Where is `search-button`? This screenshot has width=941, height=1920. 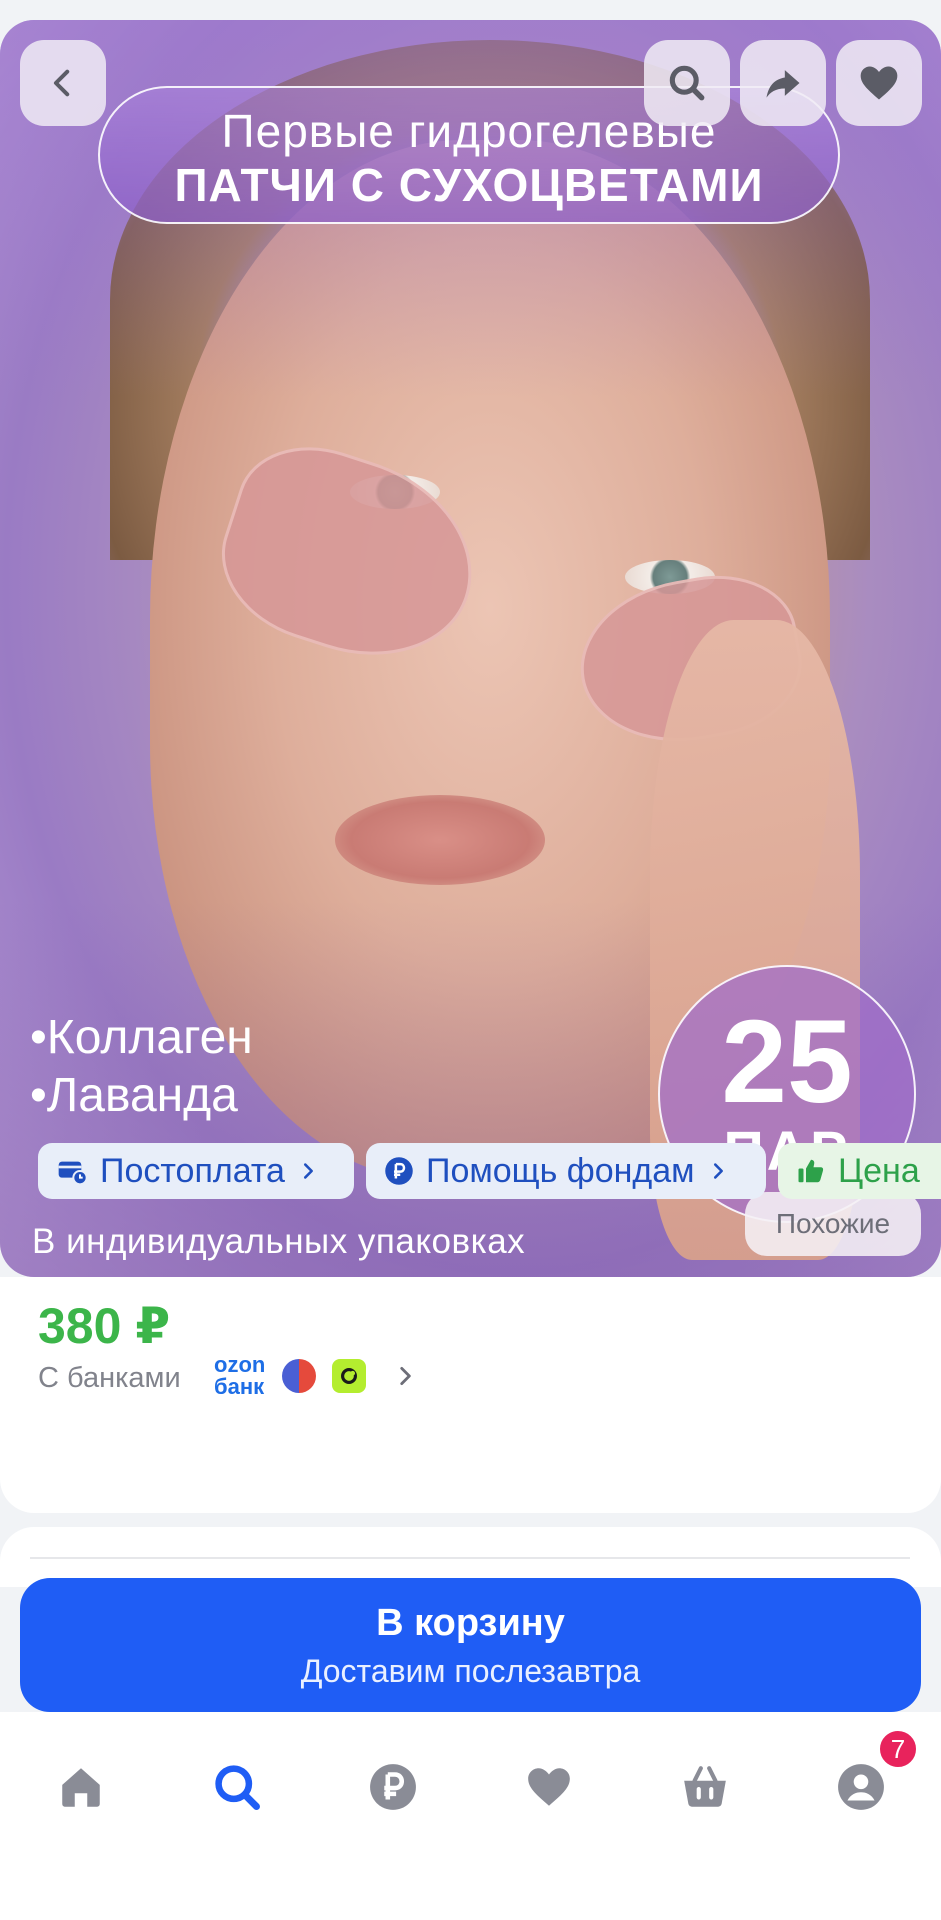 search-button is located at coordinates (687, 83).